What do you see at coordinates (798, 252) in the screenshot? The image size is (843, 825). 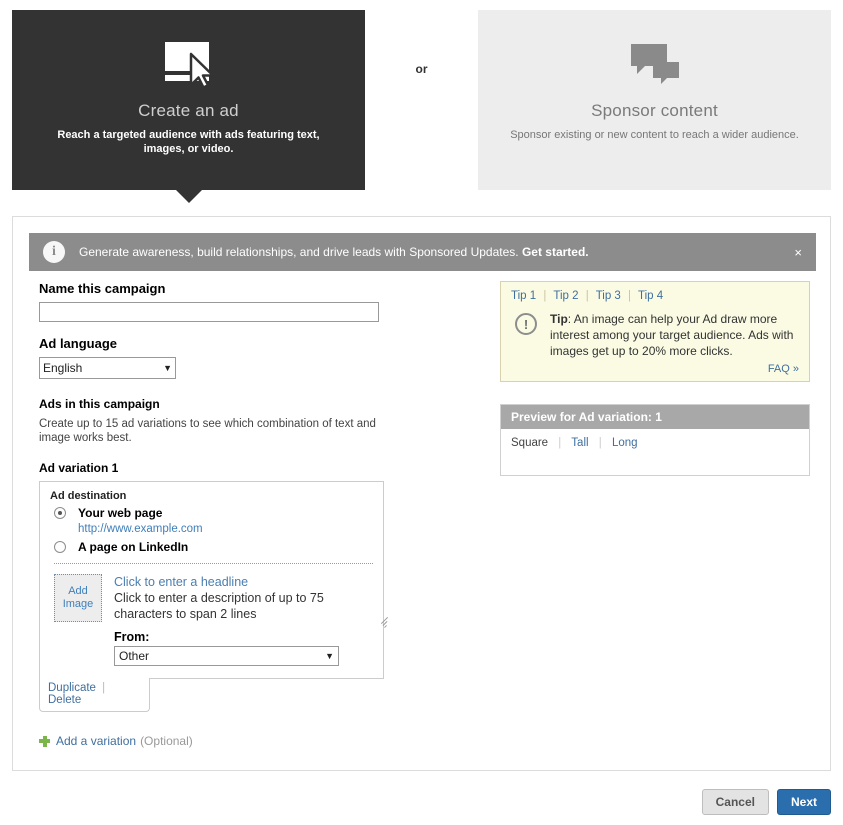 I see `close-icon: ×` at bounding box center [798, 252].